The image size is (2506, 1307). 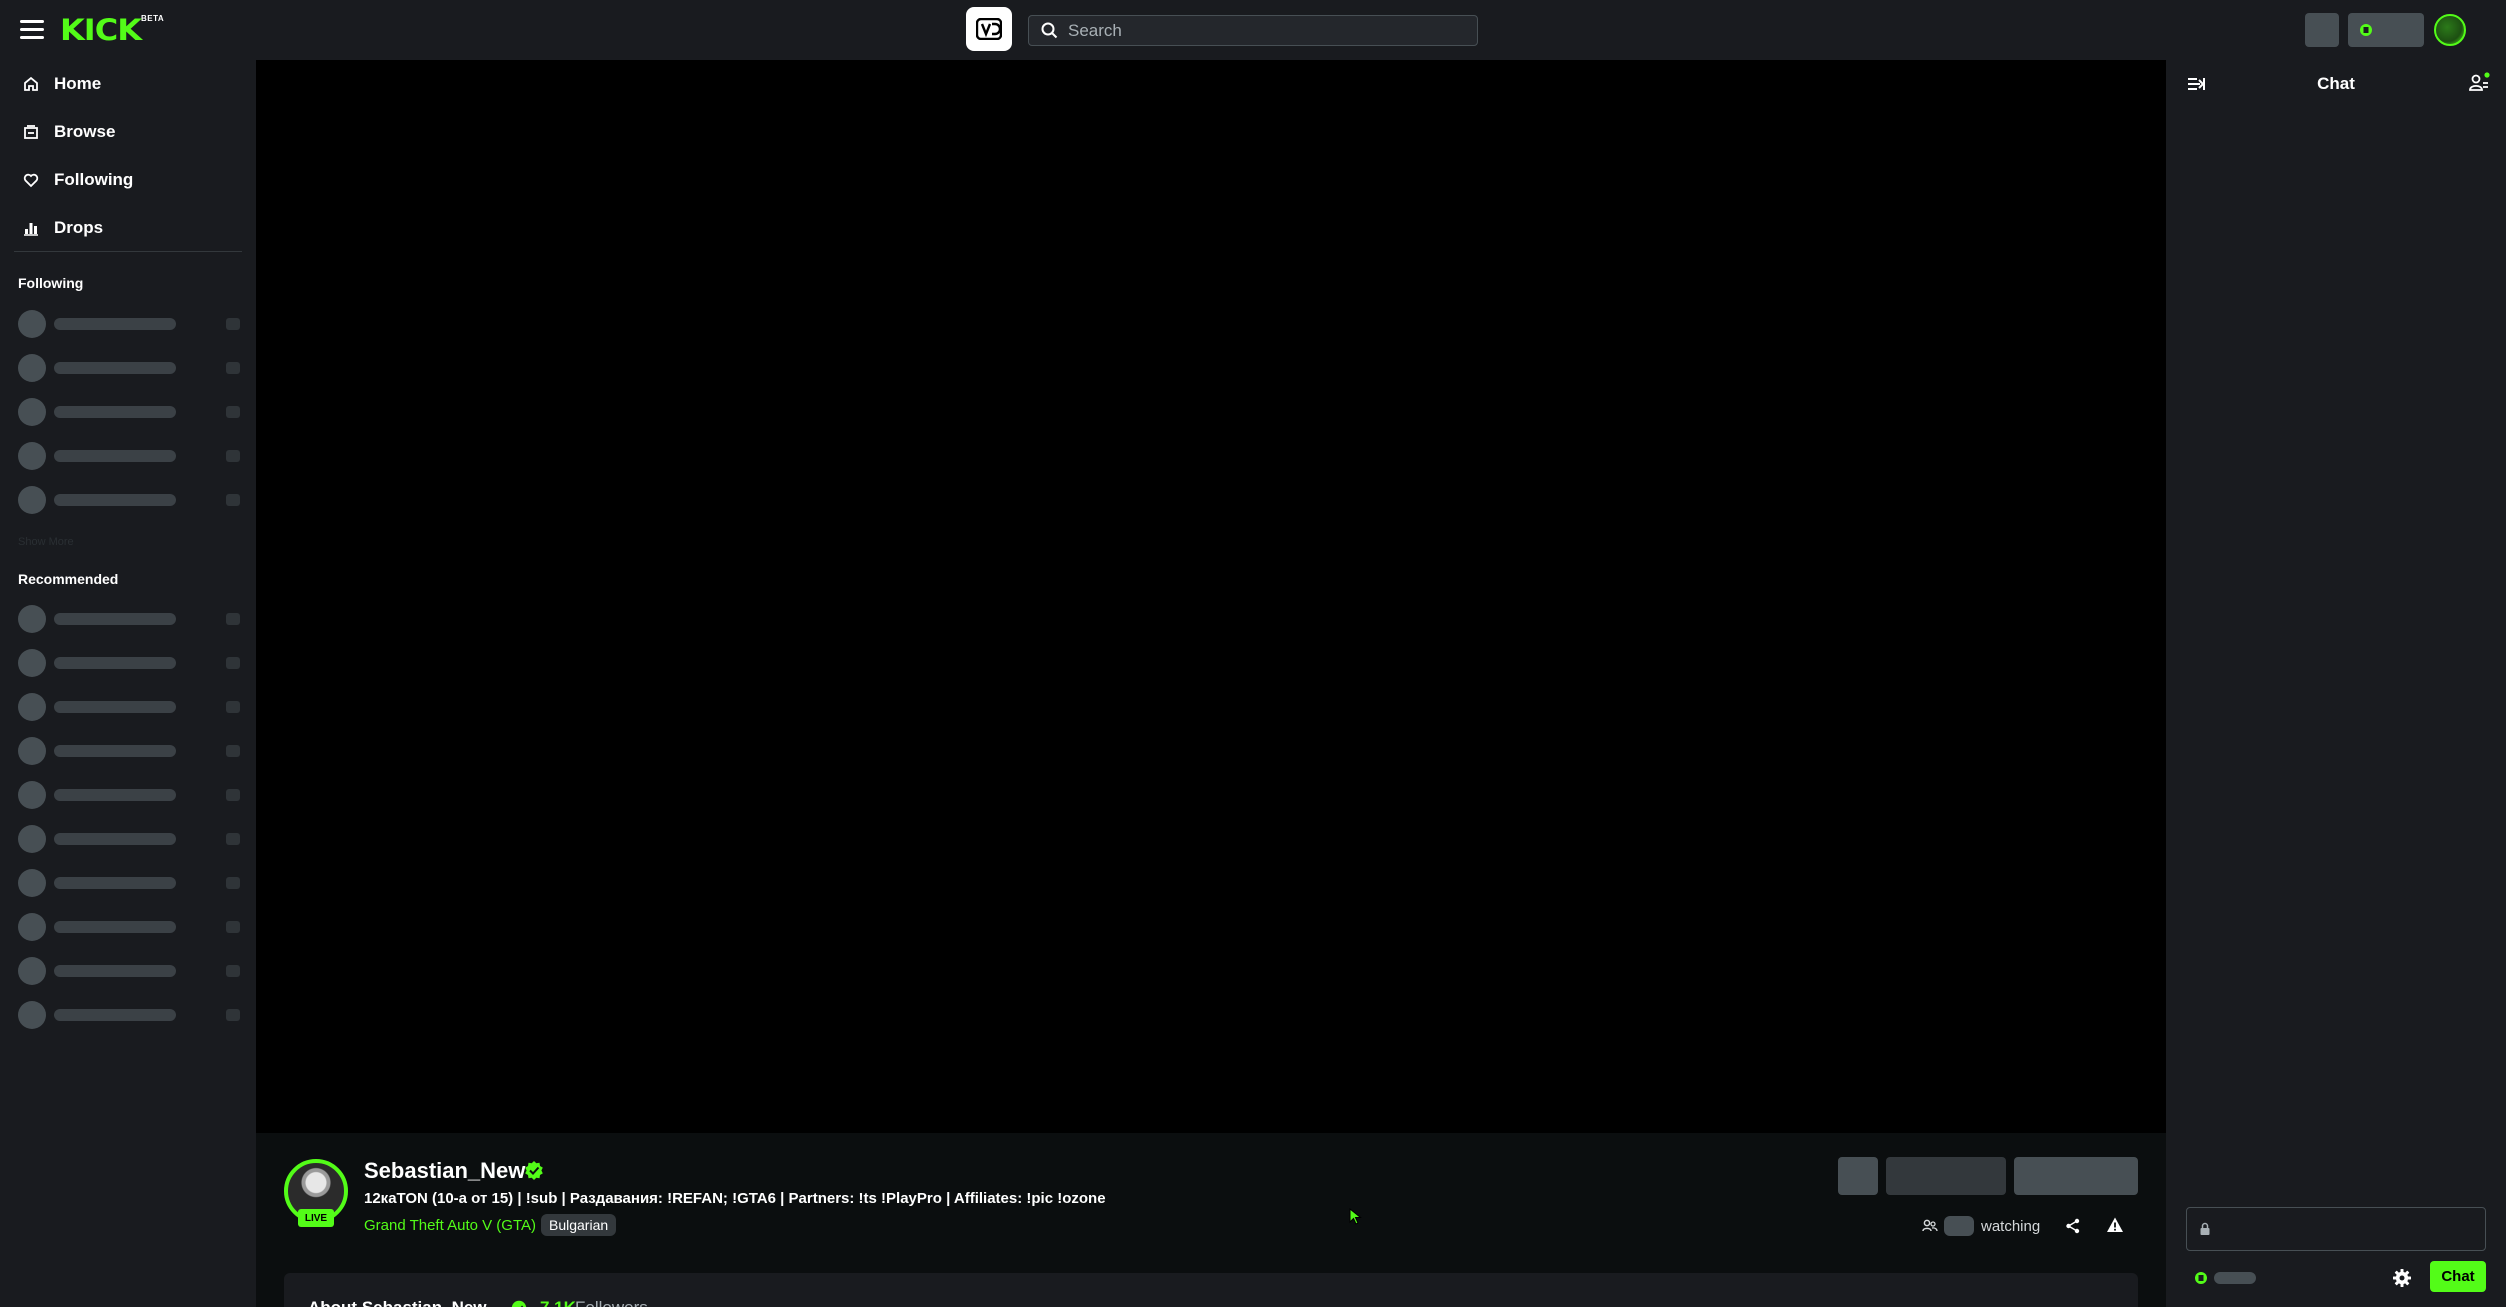 I want to click on user-avatar, so click(x=2450, y=30).